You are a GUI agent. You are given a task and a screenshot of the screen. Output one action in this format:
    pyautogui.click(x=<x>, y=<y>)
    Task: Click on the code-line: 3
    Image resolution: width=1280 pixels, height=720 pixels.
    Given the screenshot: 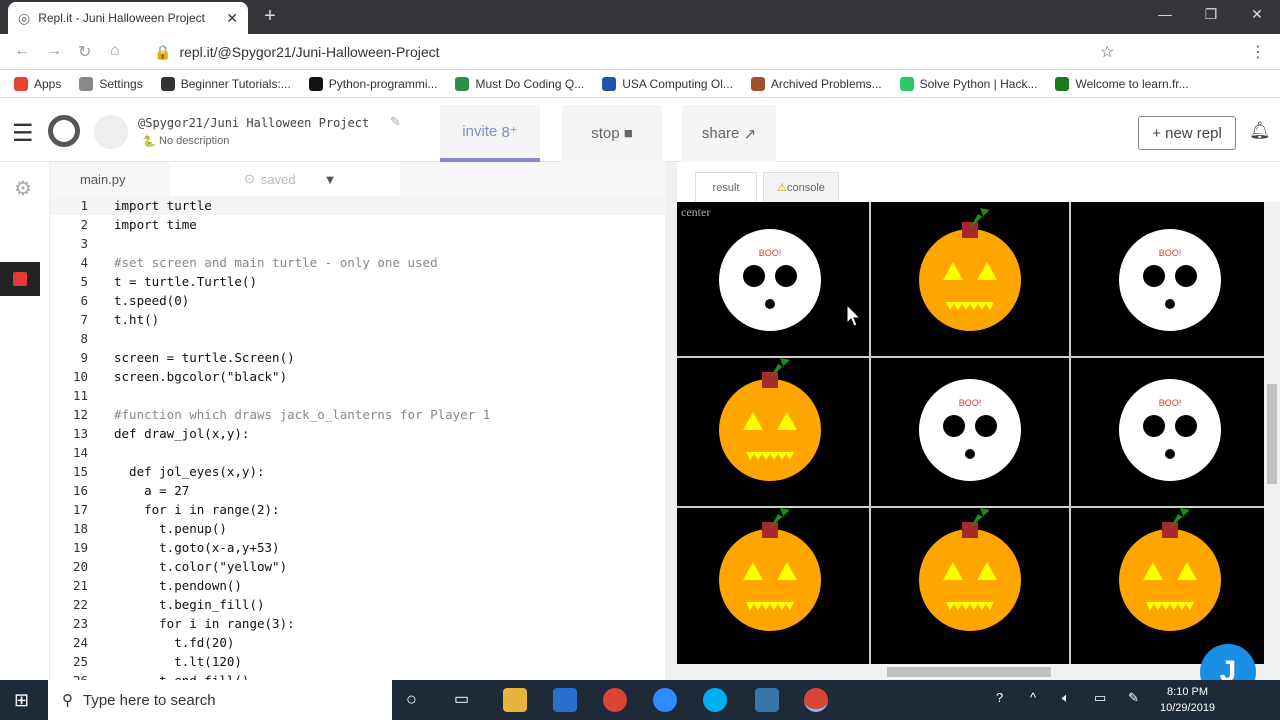 What is the action you would take?
    pyautogui.click(x=357, y=243)
    